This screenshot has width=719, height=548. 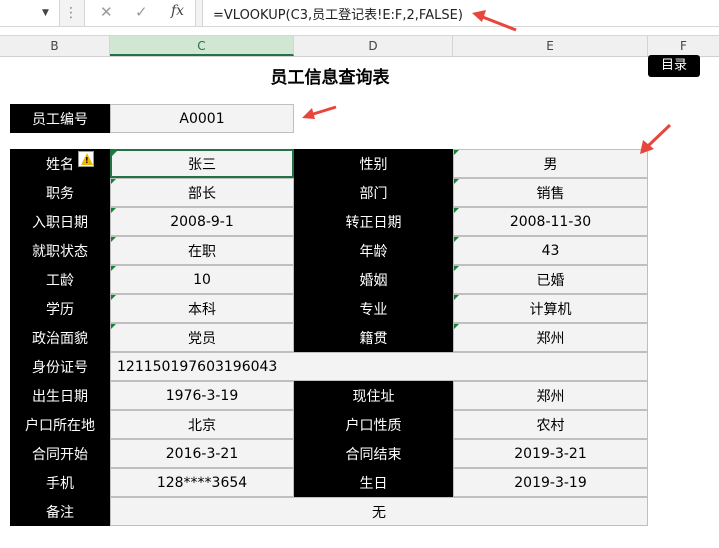 What do you see at coordinates (60, 280) in the screenshot?
I see `field-label-text: 工龄` at bounding box center [60, 280].